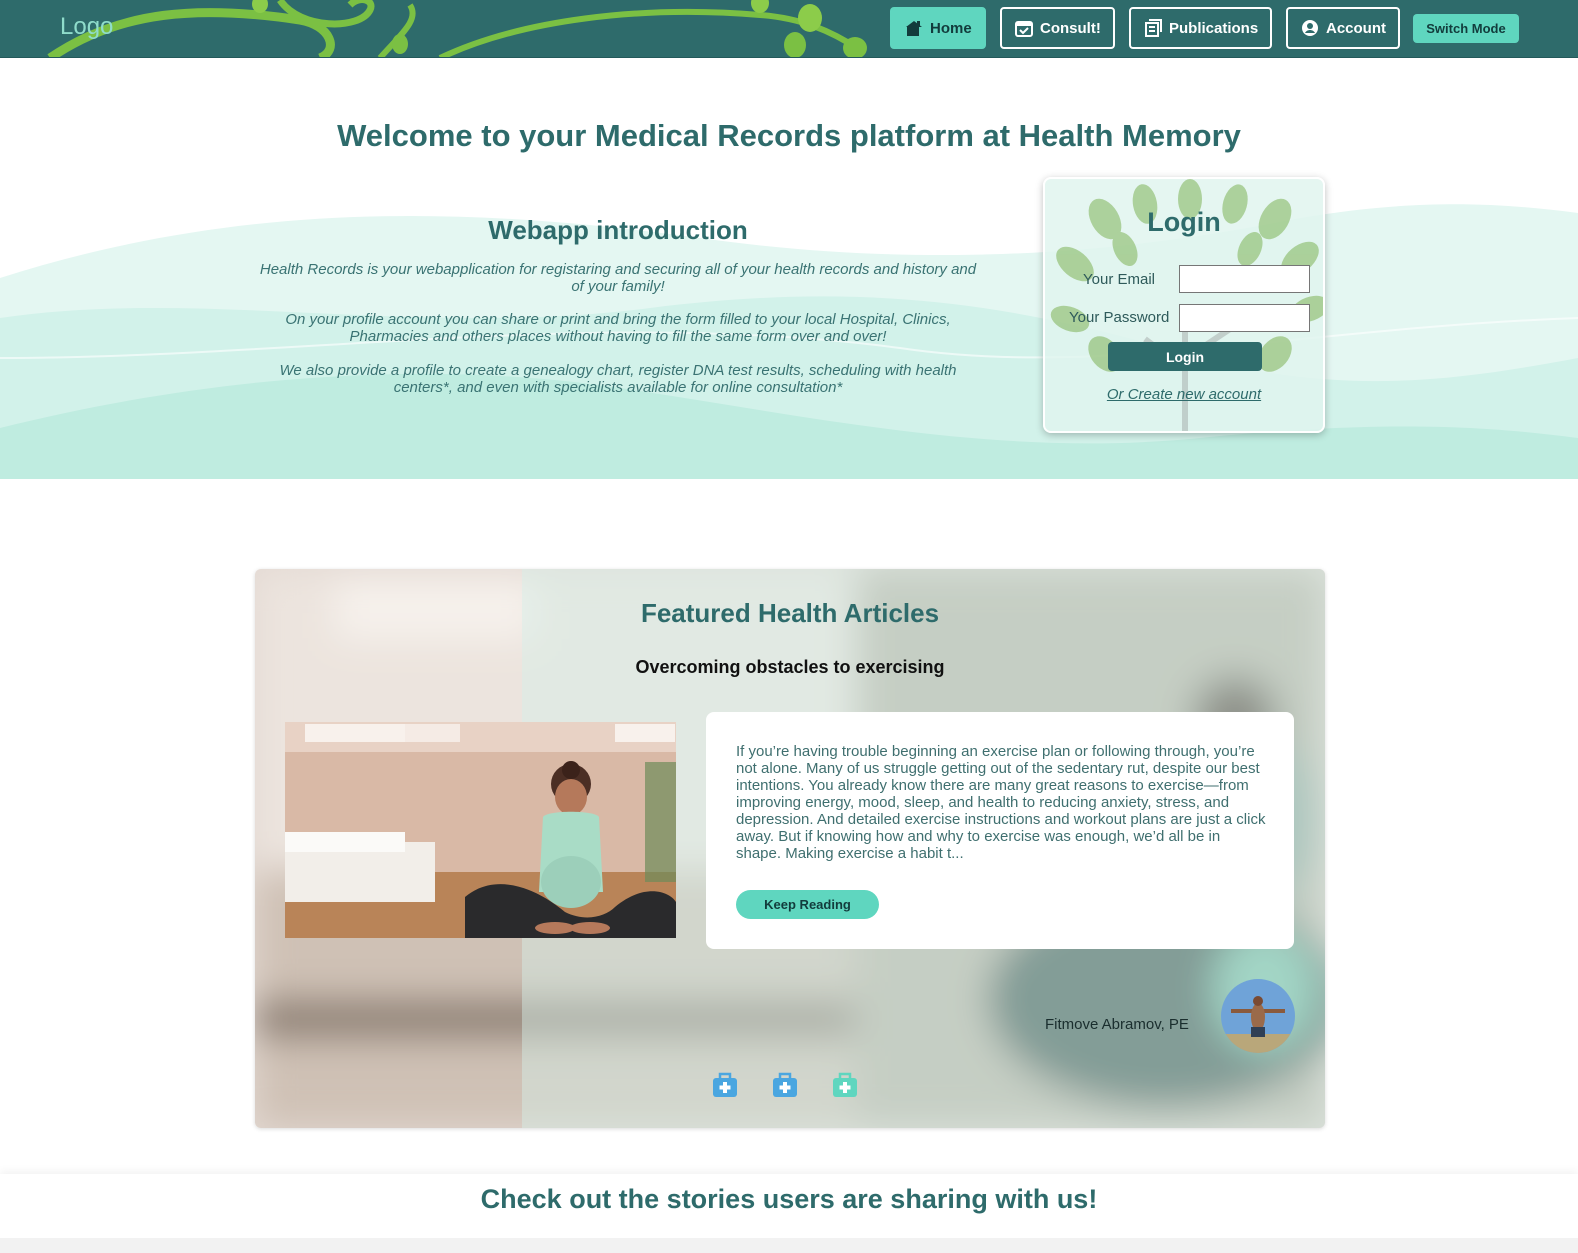 The image size is (1578, 1253). I want to click on login-title: Login, so click(1184, 222).